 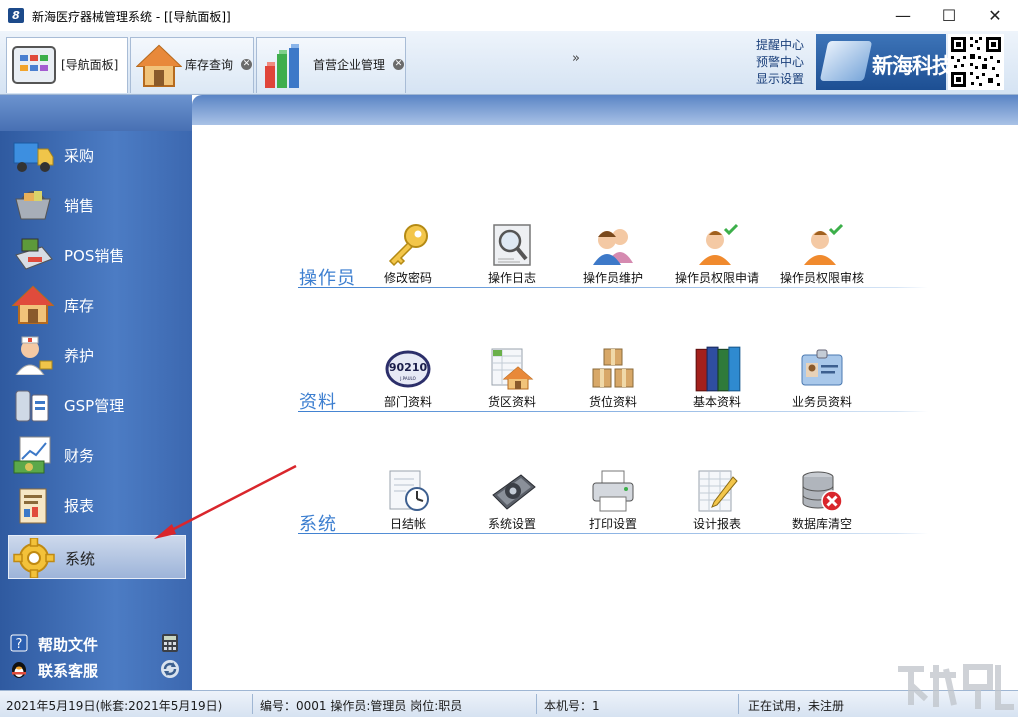 I want to click on permission-review-button: 操作员权限审核, so click(x=822, y=258).